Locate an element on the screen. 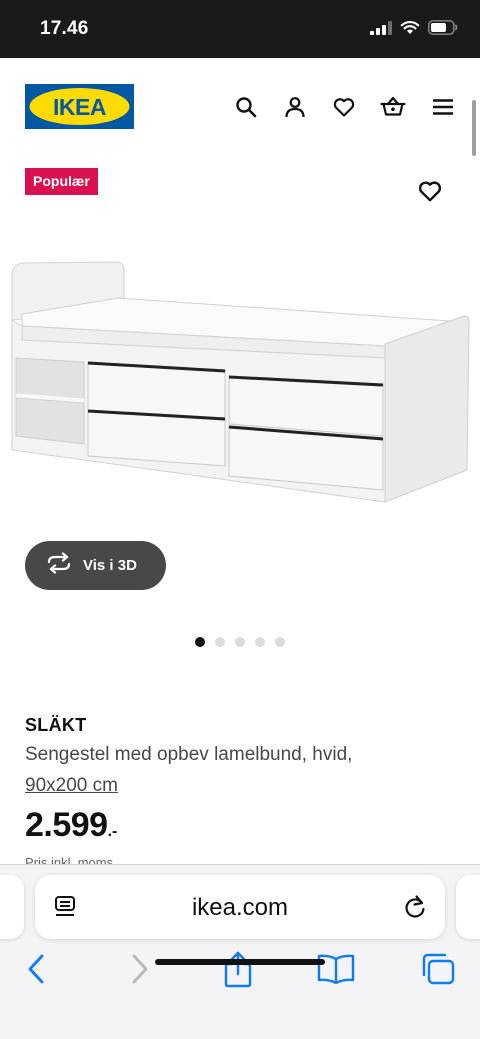 This screenshot has height=1039, width=480. logo-text: IKEA is located at coordinates (79, 107).